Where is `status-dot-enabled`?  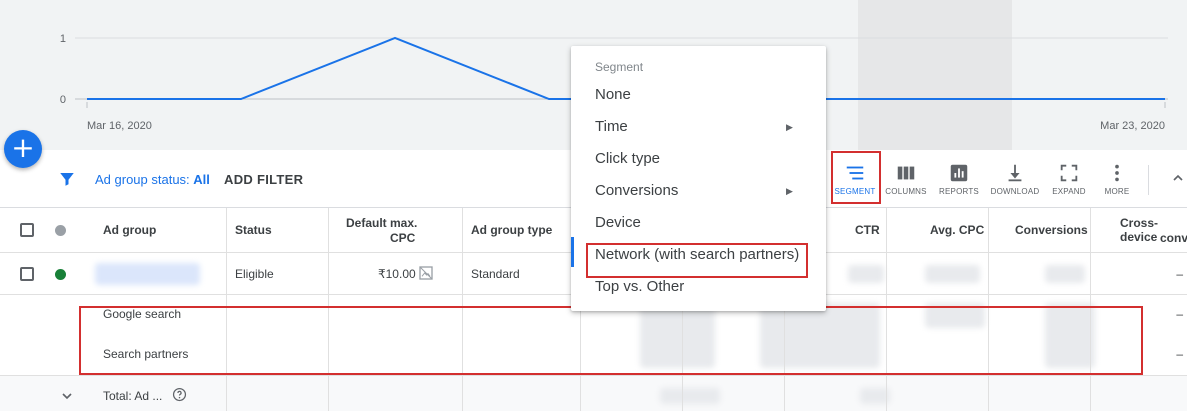
status-dot-enabled is located at coordinates (60, 274).